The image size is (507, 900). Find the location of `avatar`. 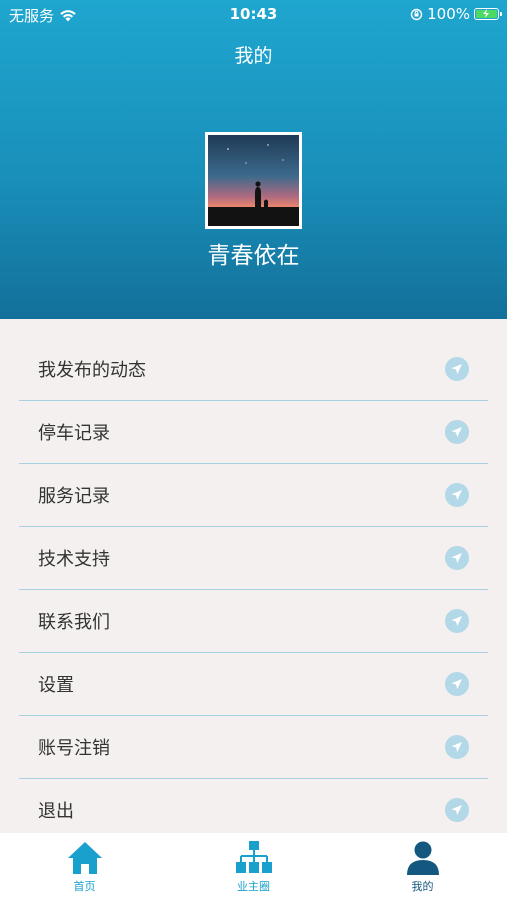

avatar is located at coordinates (253, 180).